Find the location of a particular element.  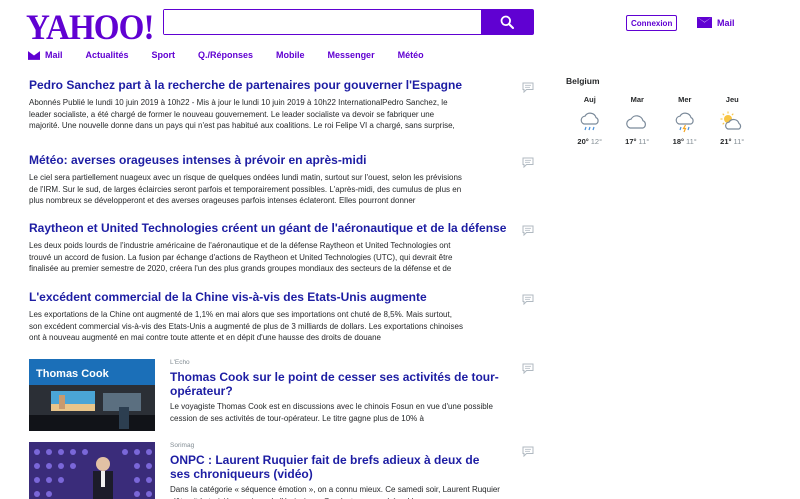

tv-studio-photo is located at coordinates (92, 470).